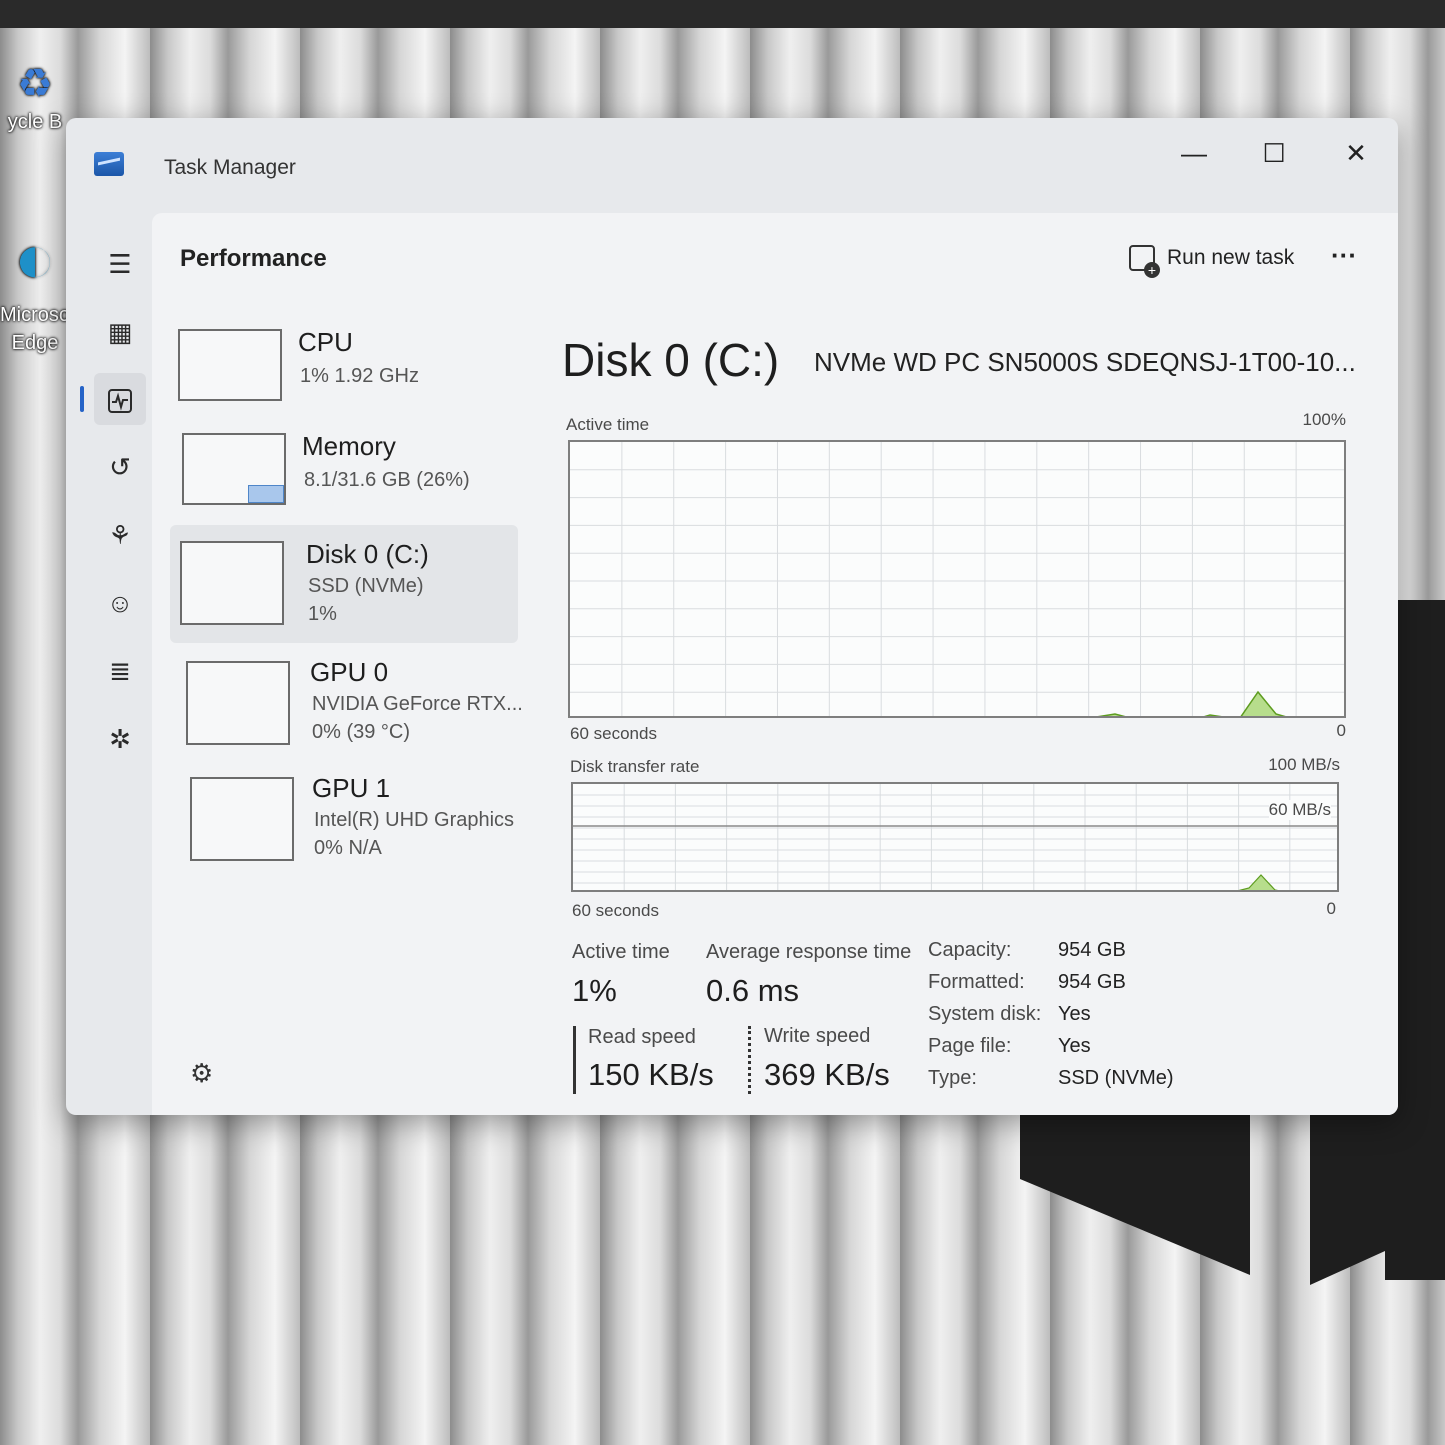 The height and width of the screenshot is (1445, 1445). I want to click on startup-apps-icon: ⚘, so click(120, 535).